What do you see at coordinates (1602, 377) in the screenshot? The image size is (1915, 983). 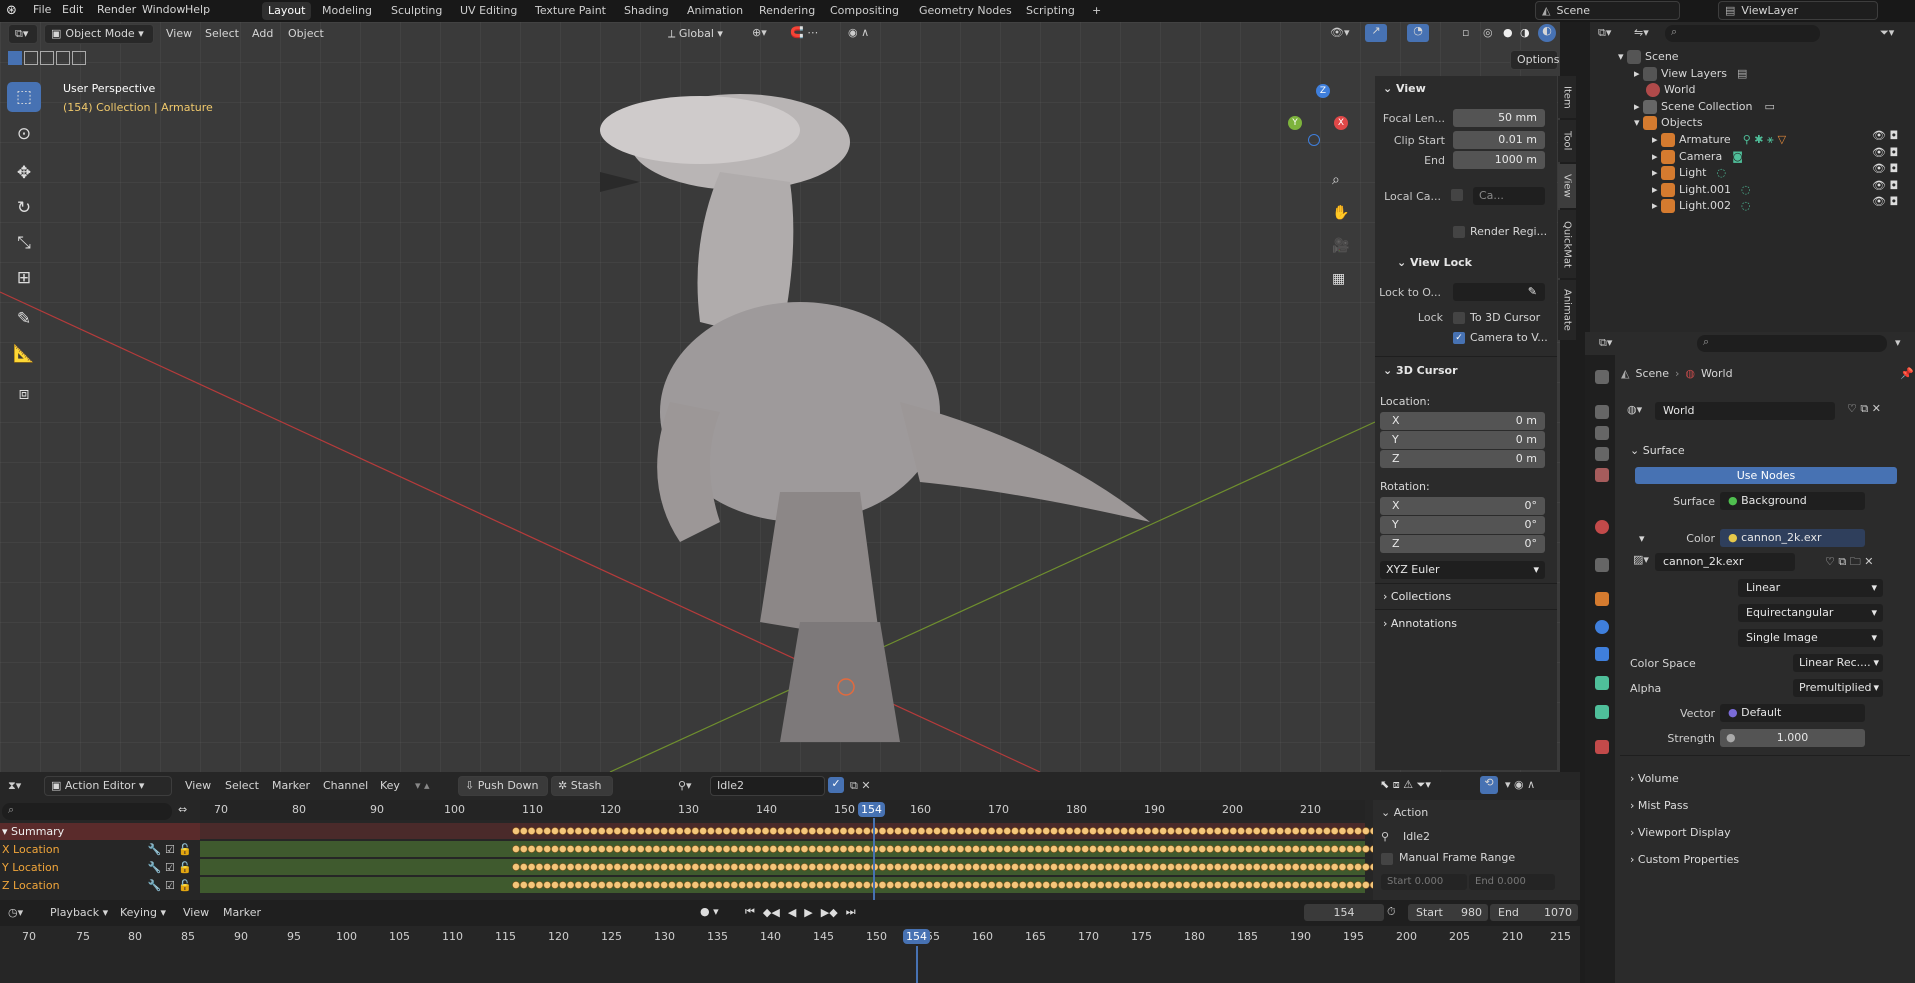 I see `tool-properties-icon` at bounding box center [1602, 377].